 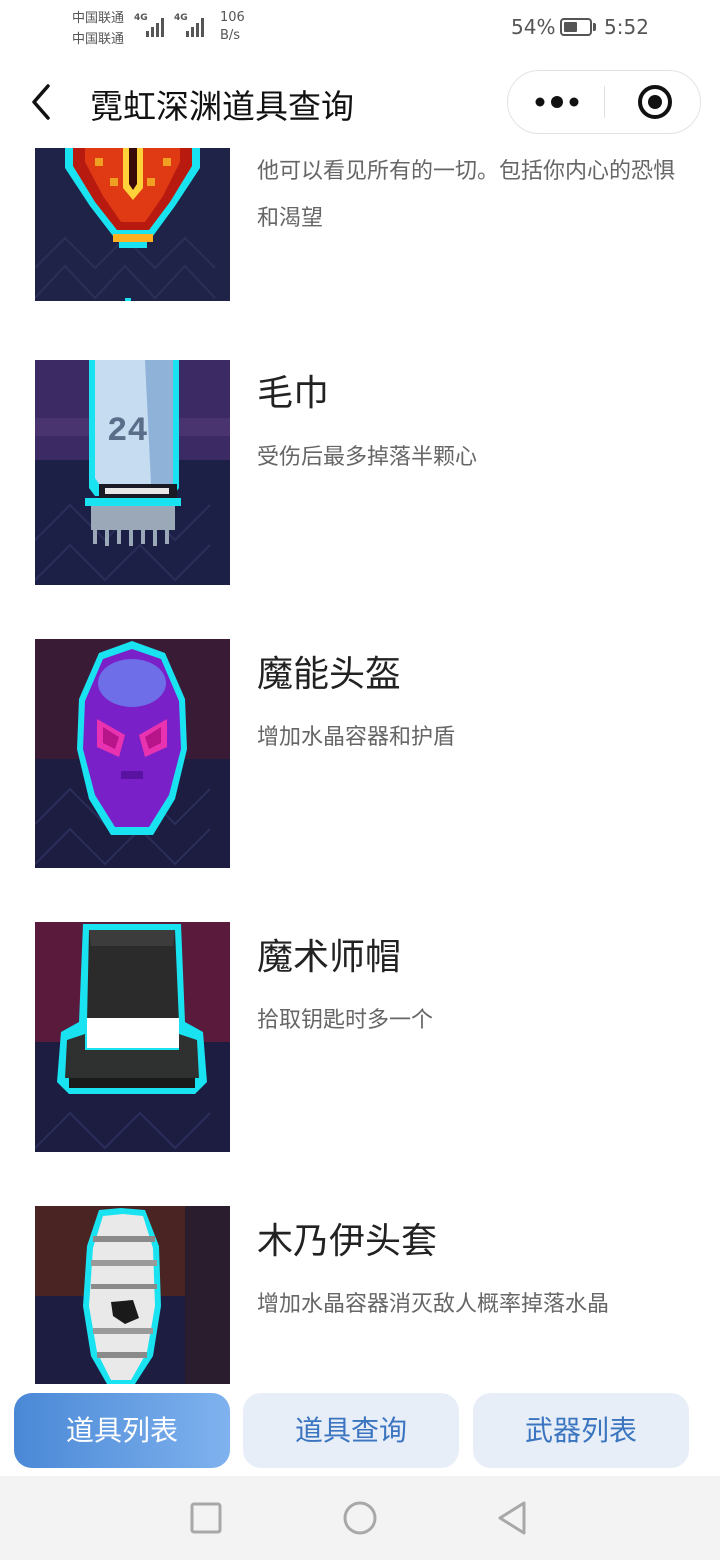 What do you see at coordinates (351, 1430) in the screenshot?
I see `tab-item-search: 道具查询` at bounding box center [351, 1430].